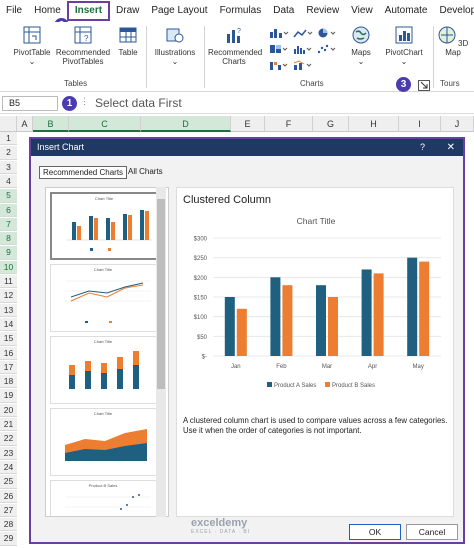 This screenshot has height=548, width=474. I want to click on hierarchy-chart-icon, so click(279, 49).